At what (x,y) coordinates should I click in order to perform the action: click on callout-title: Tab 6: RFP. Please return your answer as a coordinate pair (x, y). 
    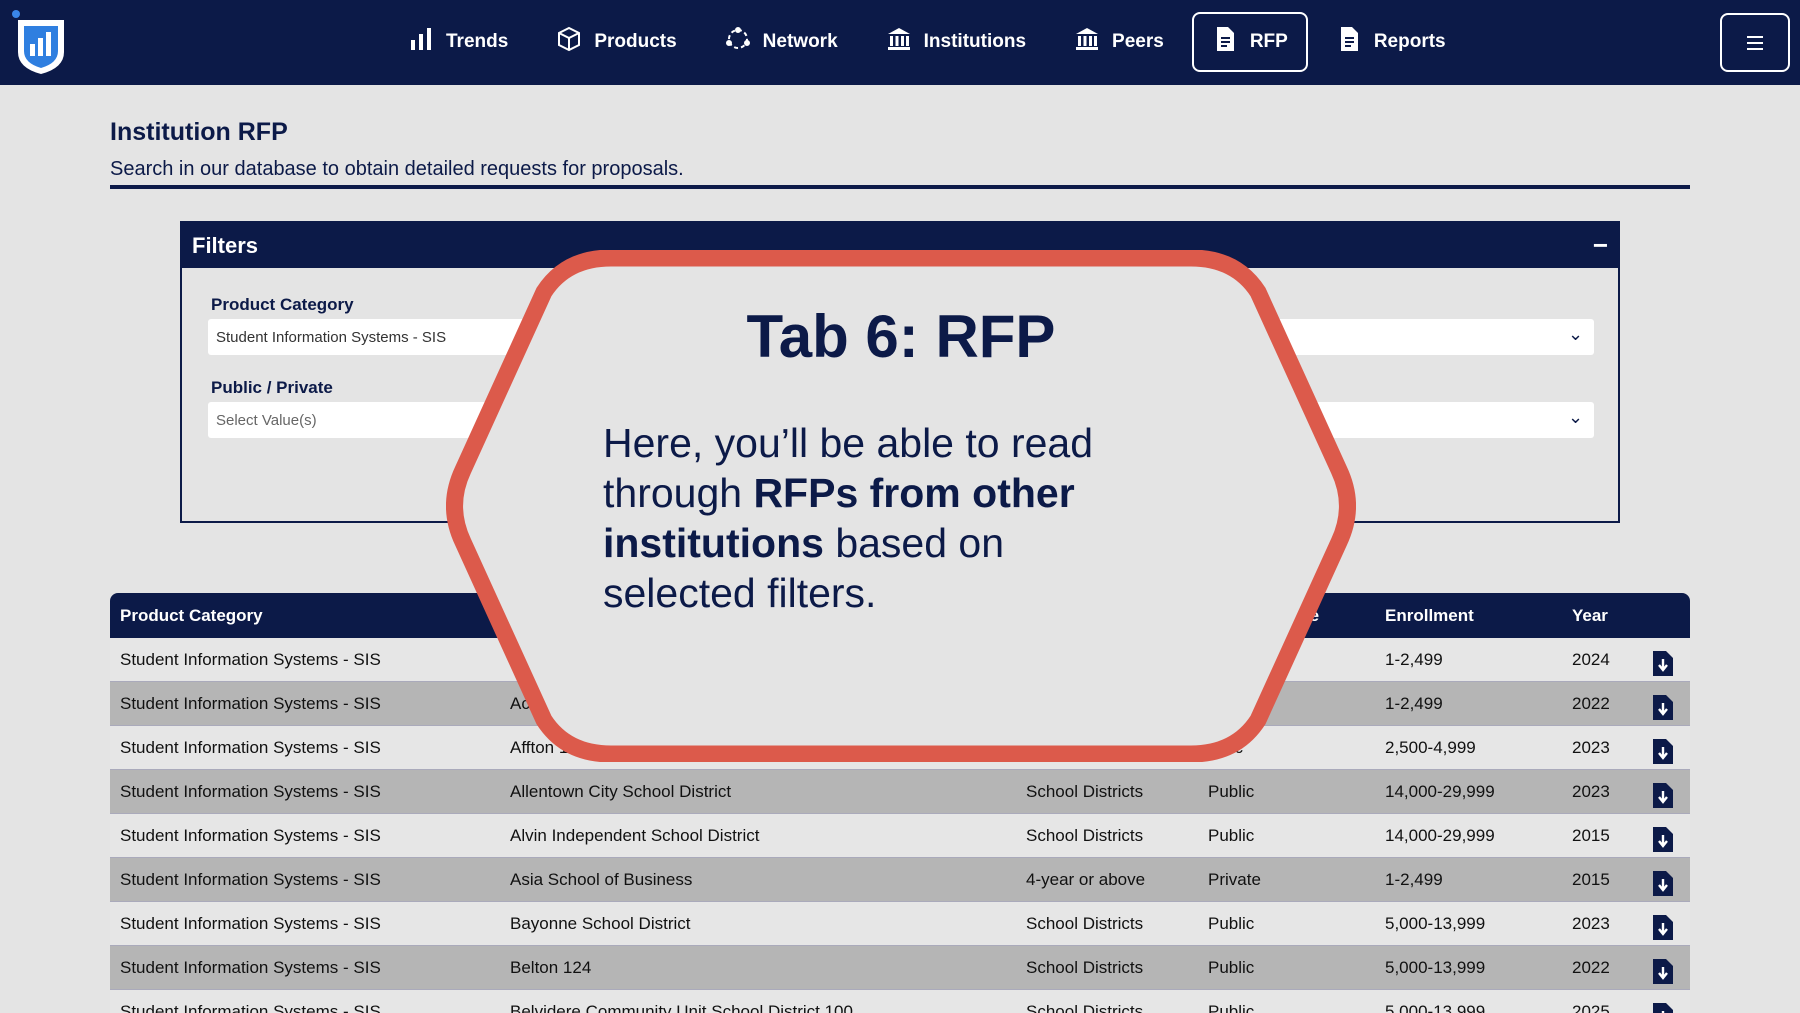
    Looking at the image, I should click on (901, 336).